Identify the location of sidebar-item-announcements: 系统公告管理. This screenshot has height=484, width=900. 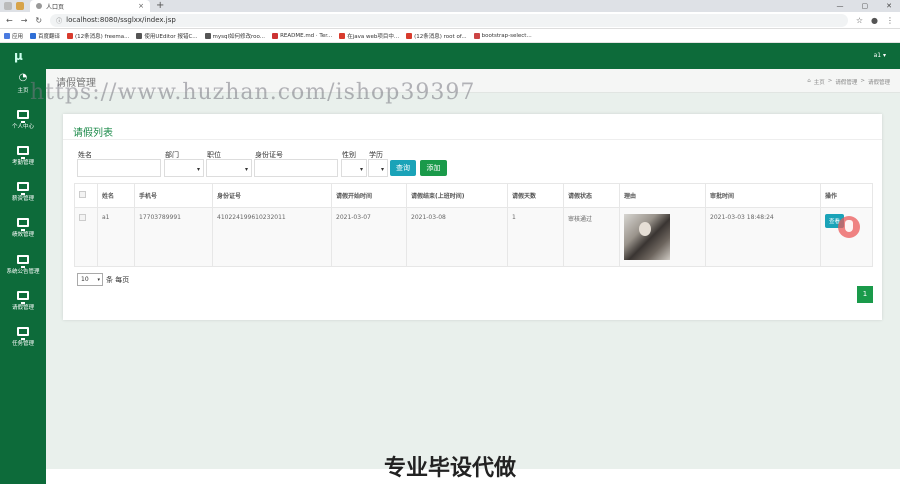
(23, 265).